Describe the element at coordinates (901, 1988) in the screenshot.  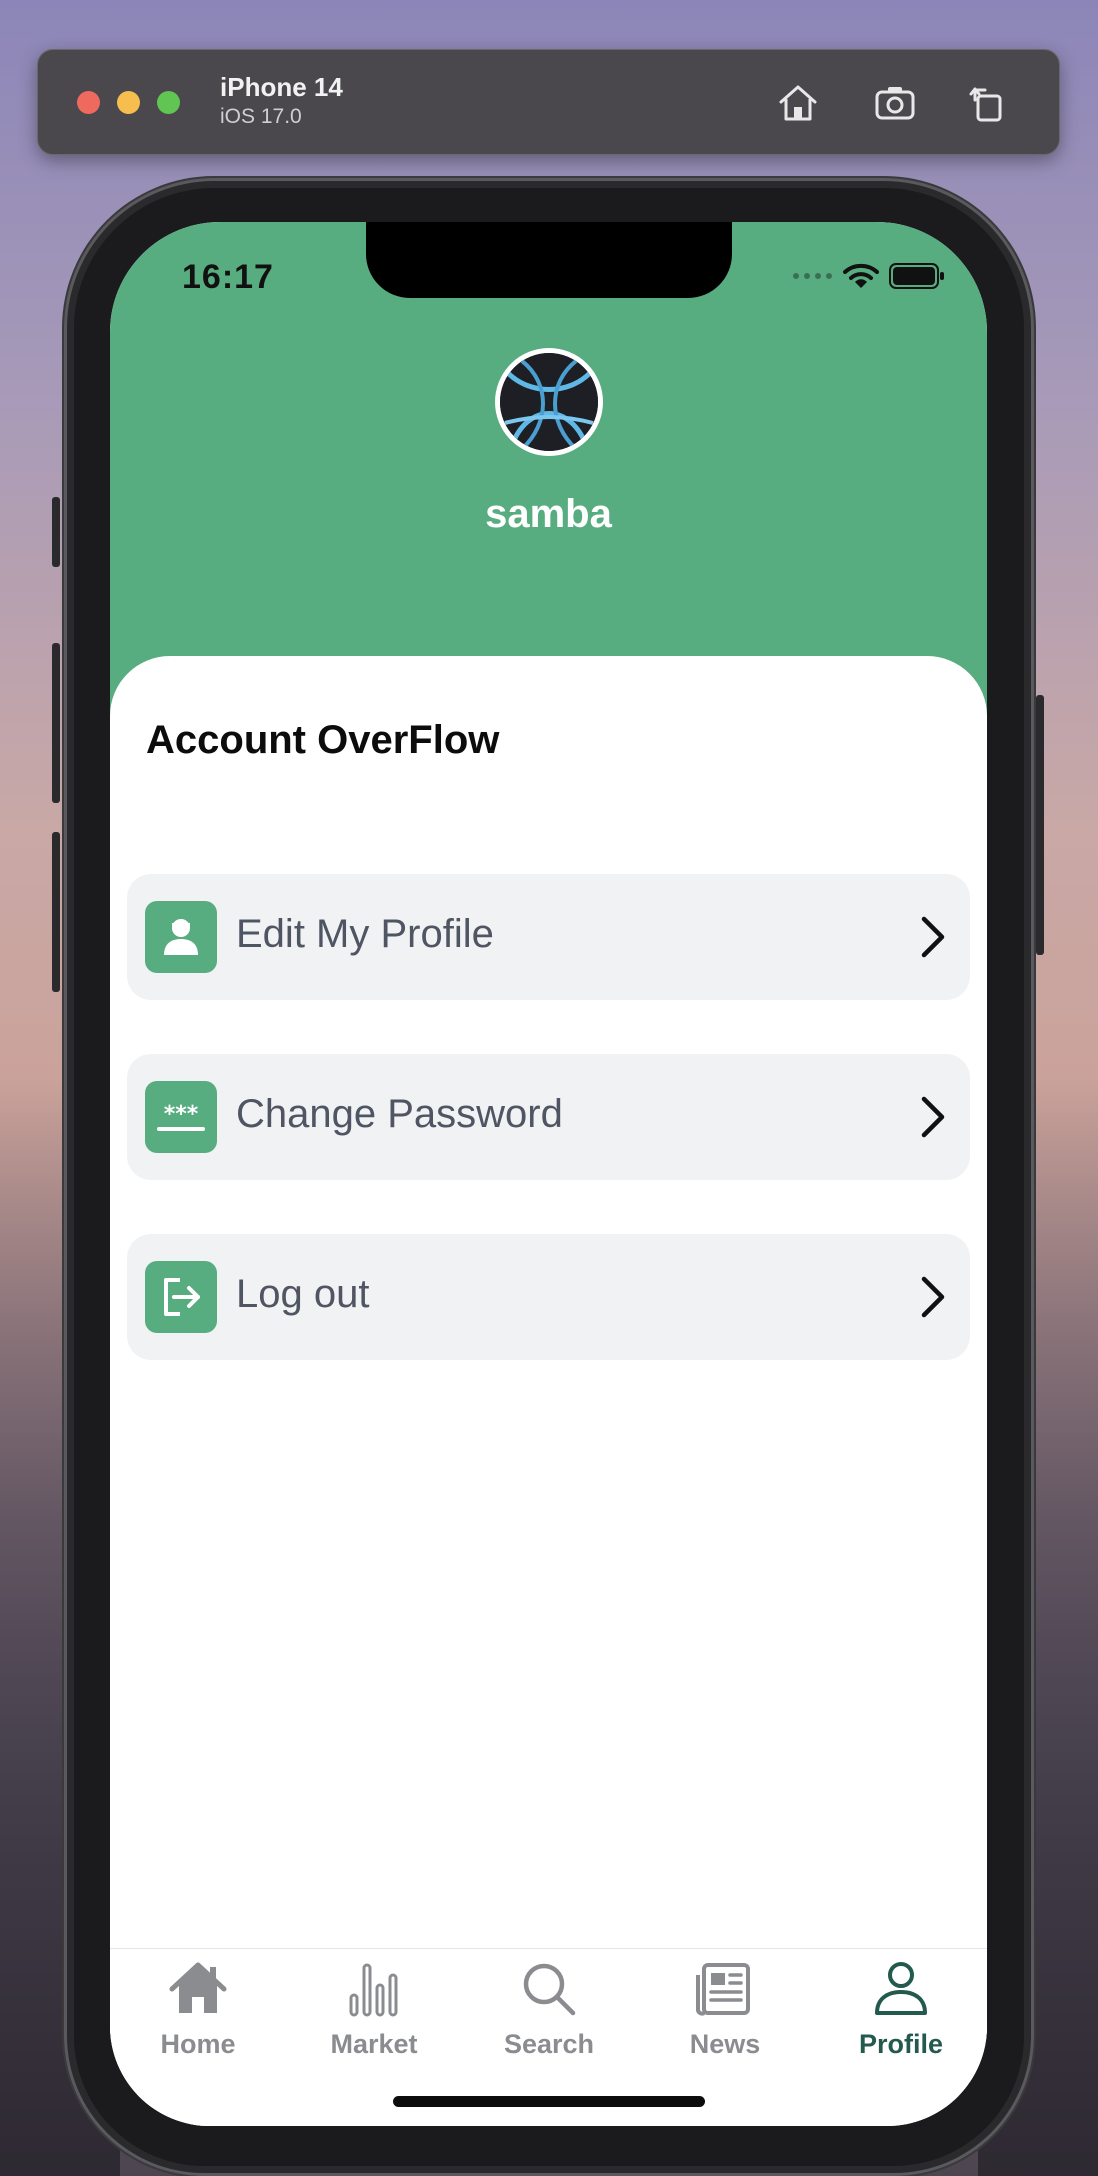
I see `person-icon` at that location.